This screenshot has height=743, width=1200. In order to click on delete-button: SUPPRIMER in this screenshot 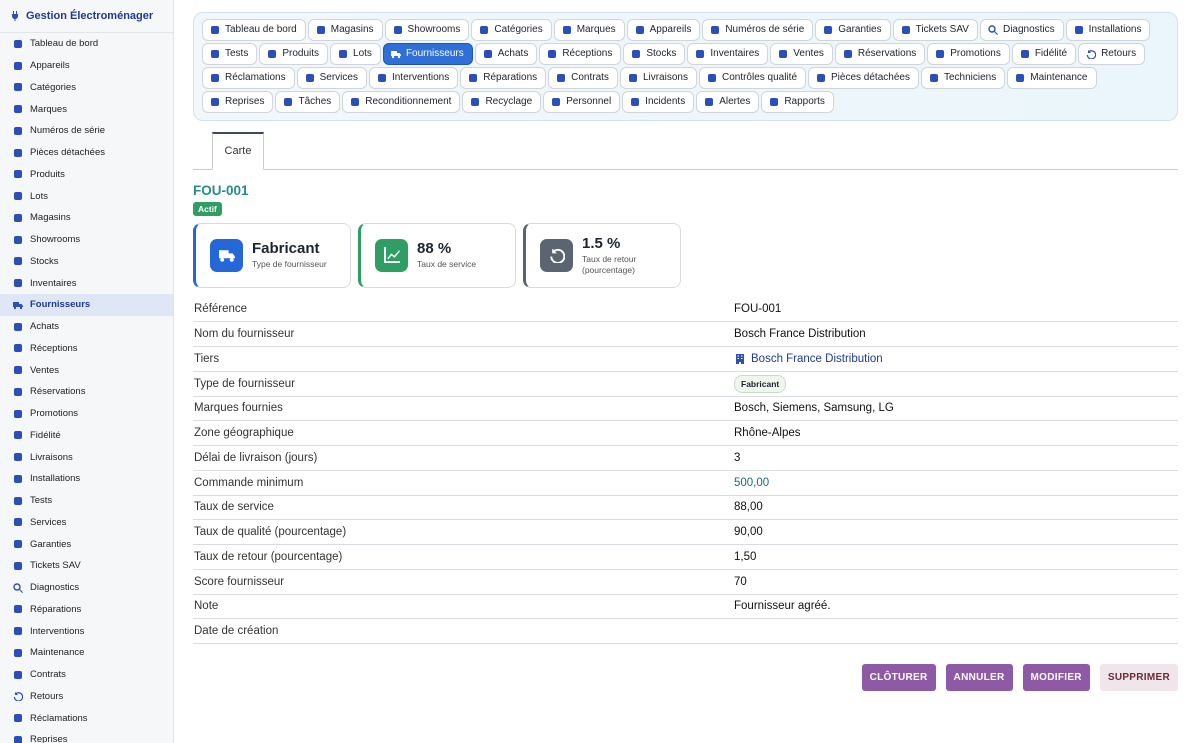, I will do `click(1138, 677)`.